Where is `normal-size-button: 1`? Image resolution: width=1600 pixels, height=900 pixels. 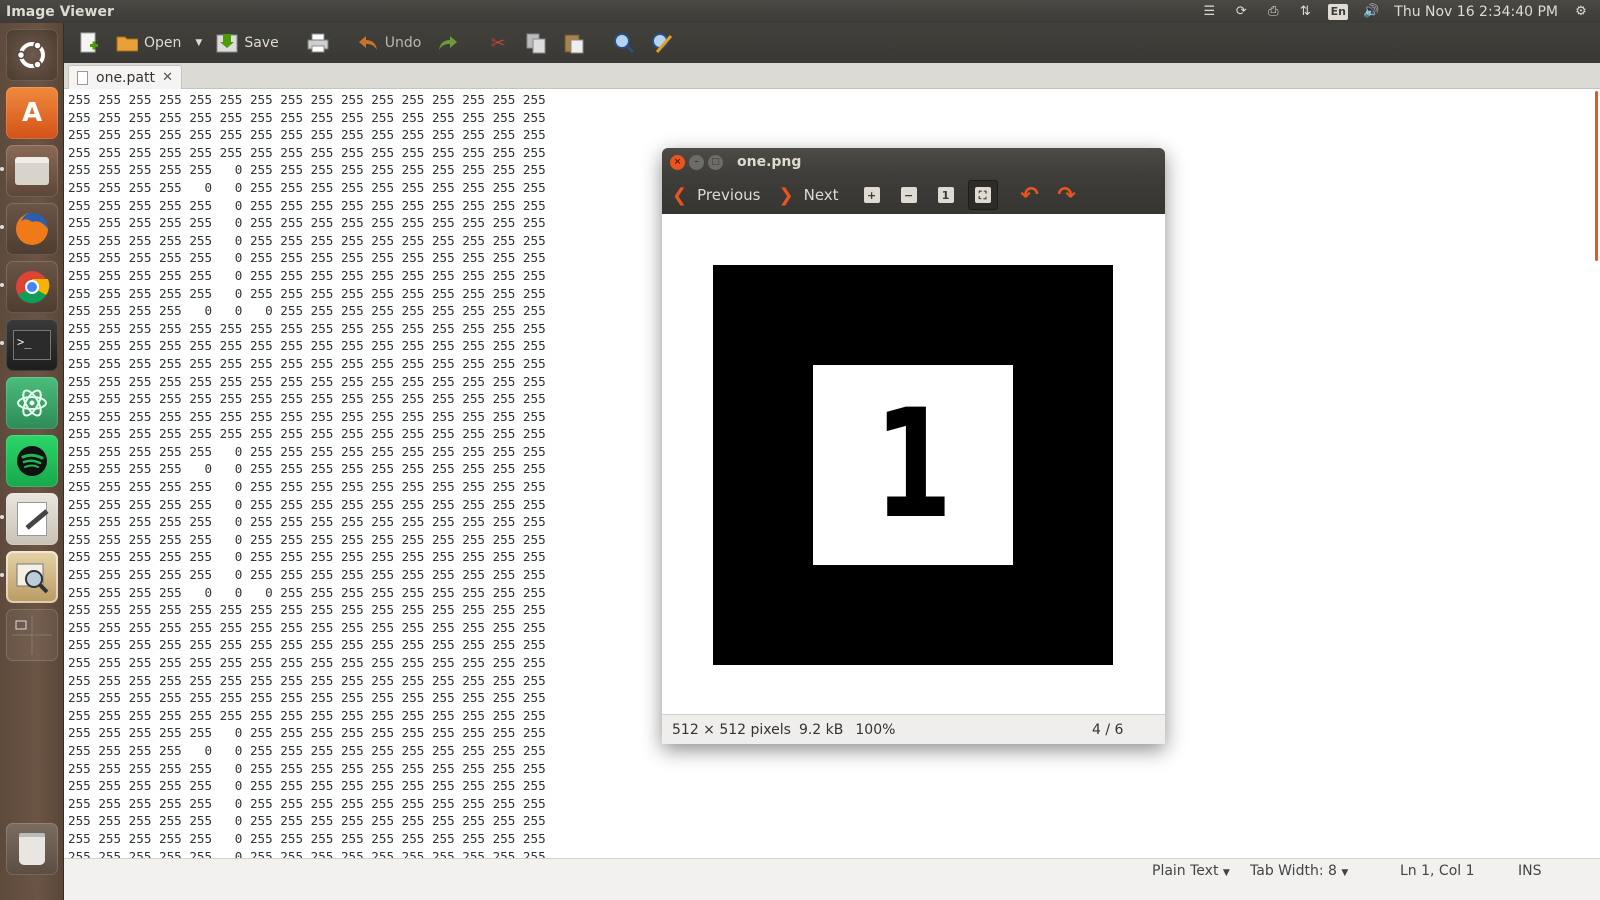
normal-size-button: 1 is located at coordinates (946, 195).